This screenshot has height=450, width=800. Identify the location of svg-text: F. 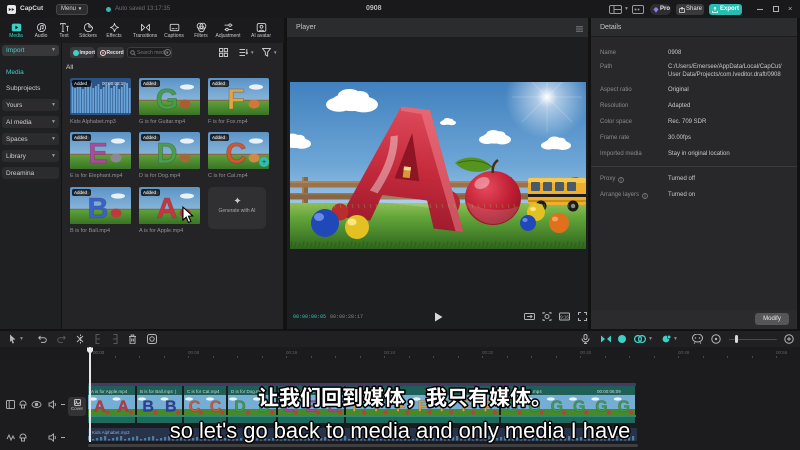
(236, 99).